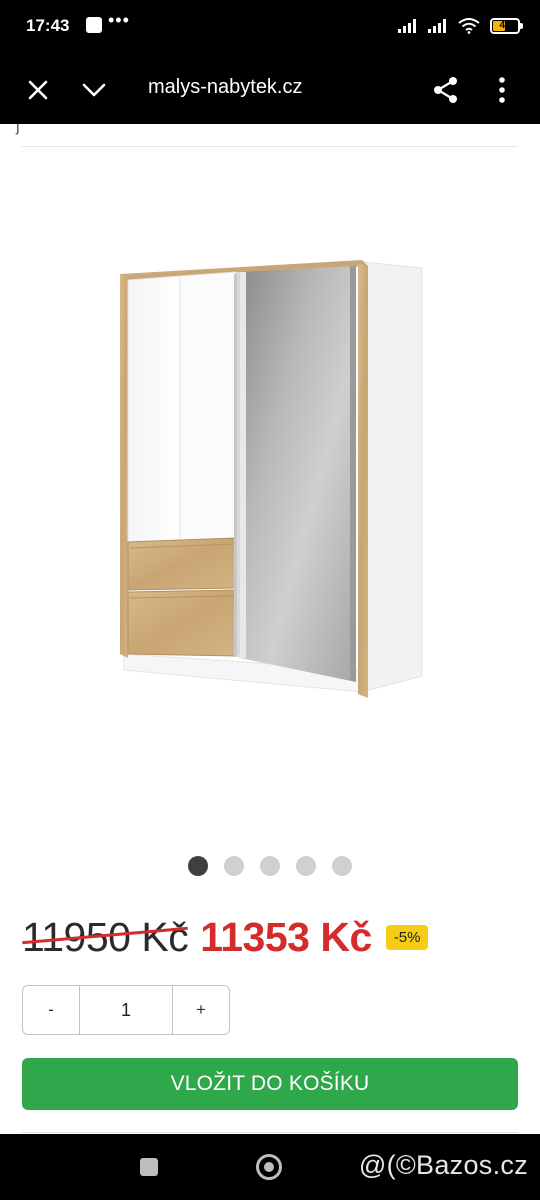  I want to click on chevron-down-icon, so click(94, 90).